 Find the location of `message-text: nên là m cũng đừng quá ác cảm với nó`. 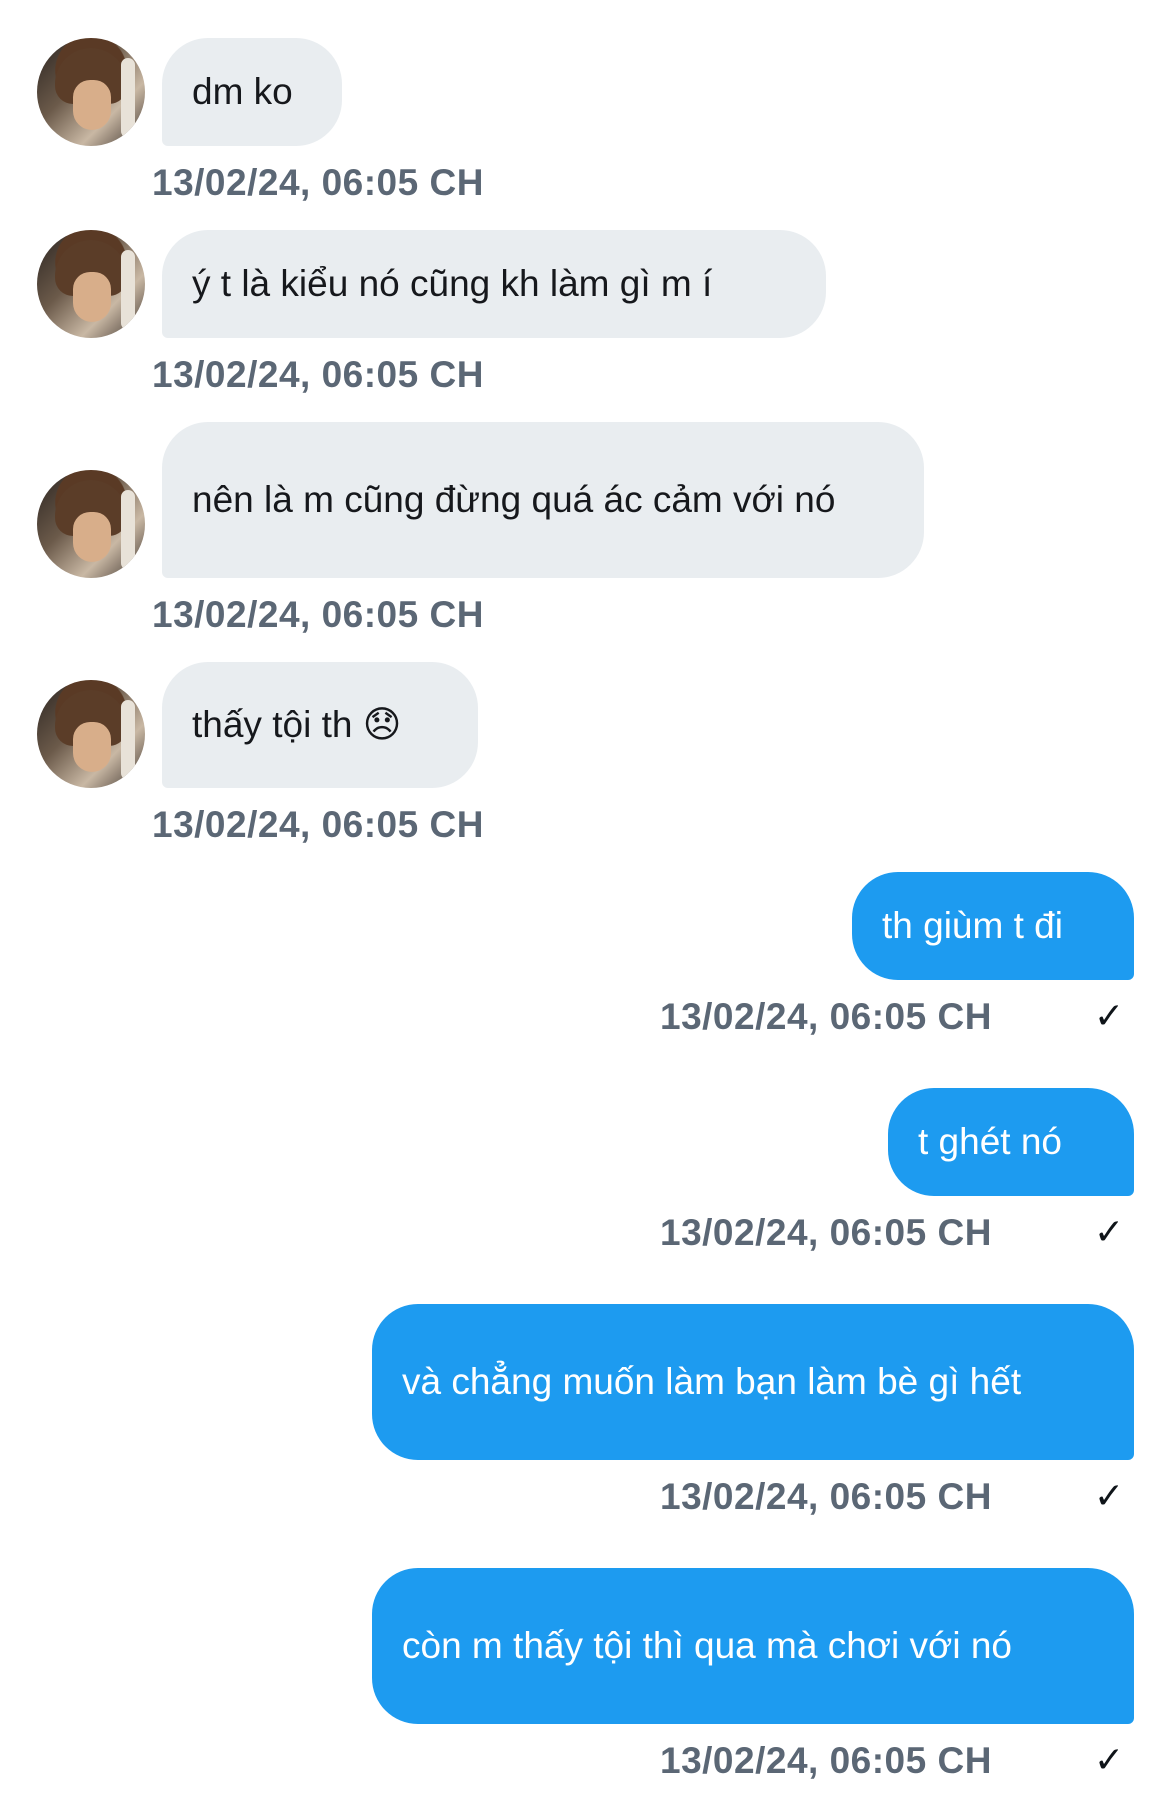

message-text: nên là m cũng đừng quá ác cảm với nó is located at coordinates (514, 499).